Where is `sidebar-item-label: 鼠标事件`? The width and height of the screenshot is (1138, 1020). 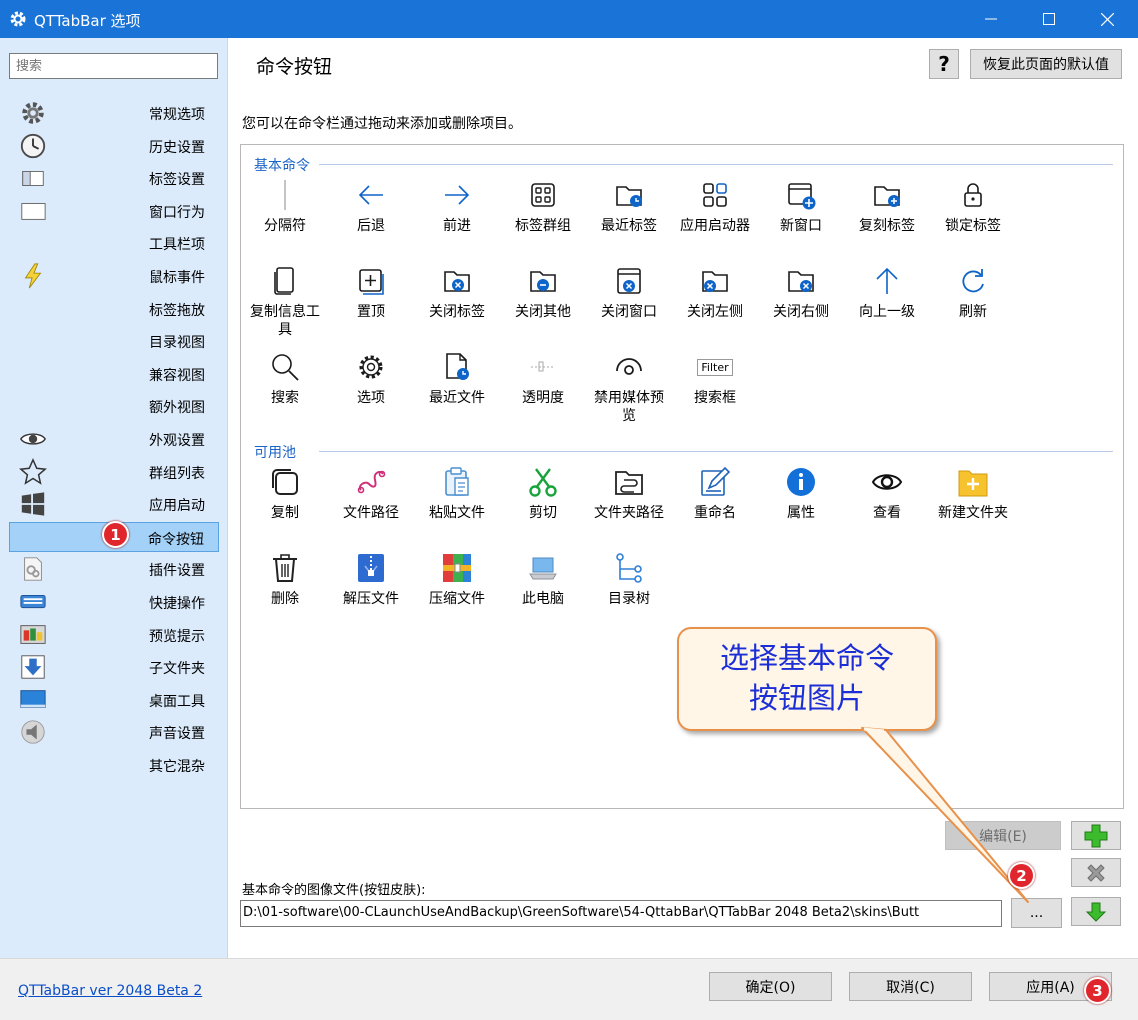 sidebar-item-label: 鼠标事件 is located at coordinates (177, 278).